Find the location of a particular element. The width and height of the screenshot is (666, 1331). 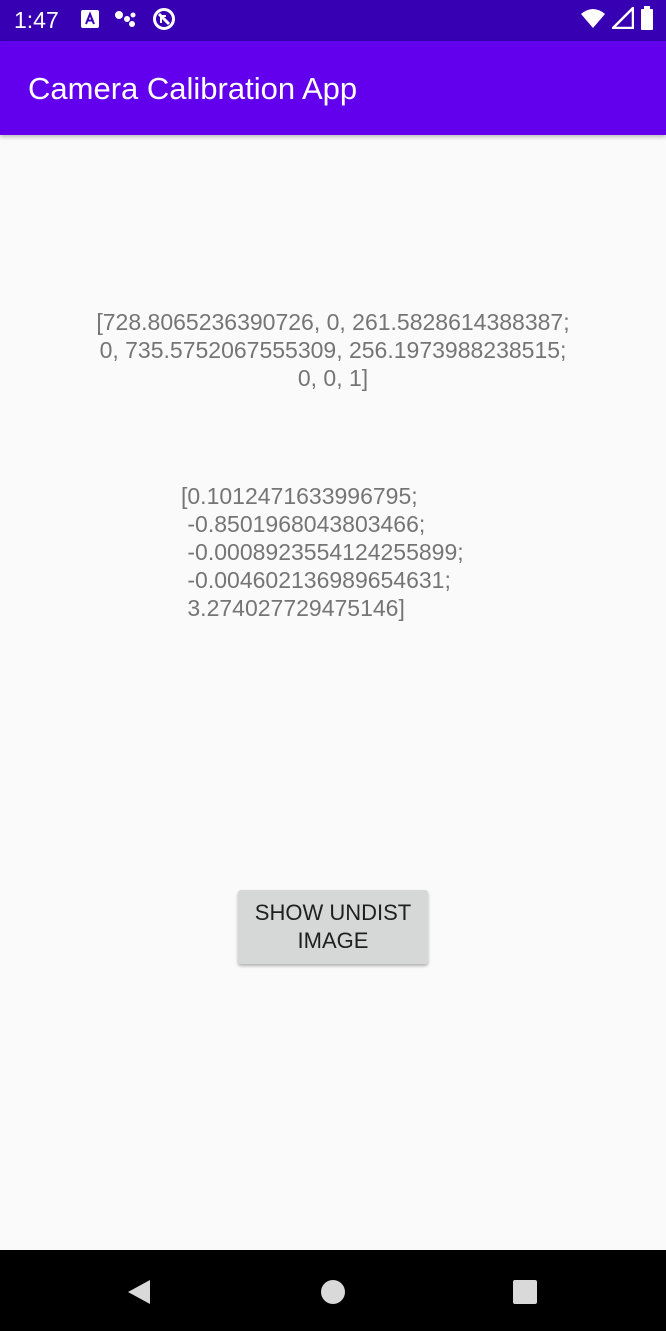

distortion-line: -0.8501968043803466; is located at coordinates (303, 524).